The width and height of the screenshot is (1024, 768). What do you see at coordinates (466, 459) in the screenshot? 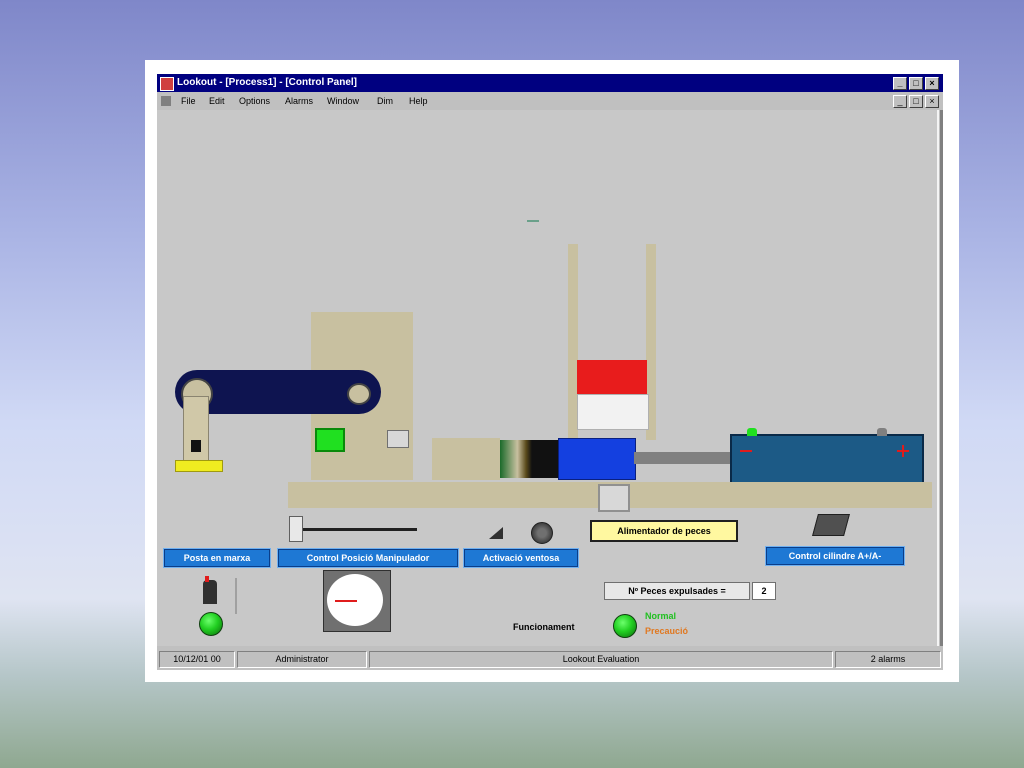
I see `base-block-left` at bounding box center [466, 459].